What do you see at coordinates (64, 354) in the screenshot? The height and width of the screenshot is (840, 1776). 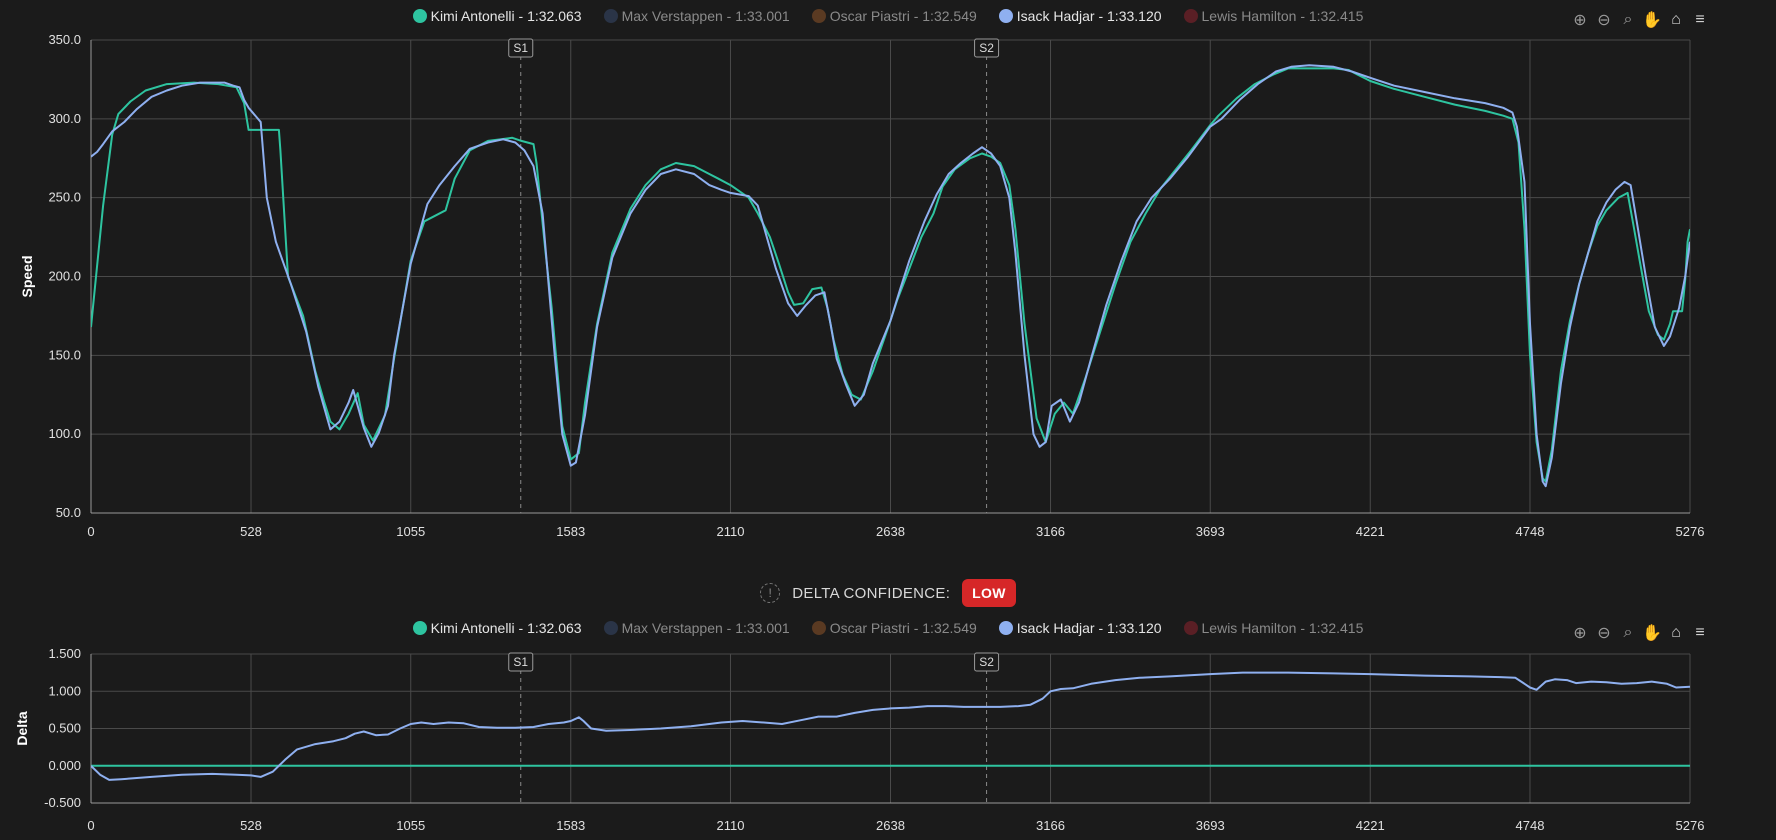 I see `y-tick-label: 150.0` at bounding box center [64, 354].